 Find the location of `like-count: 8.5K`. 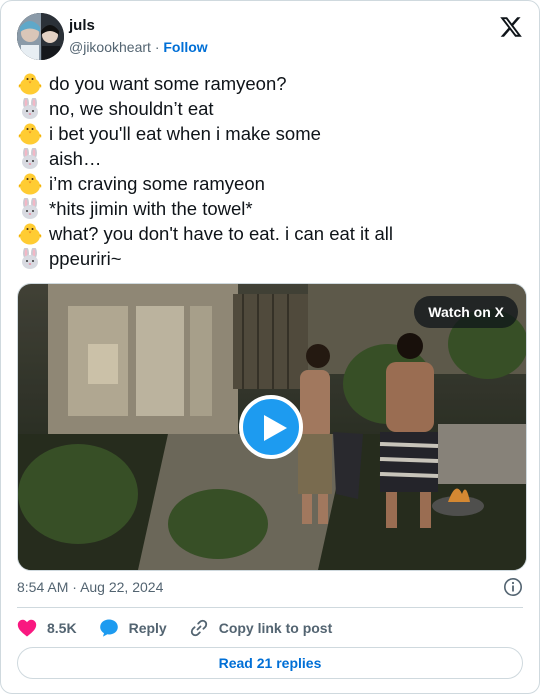

like-count: 8.5K is located at coordinates (62, 628).